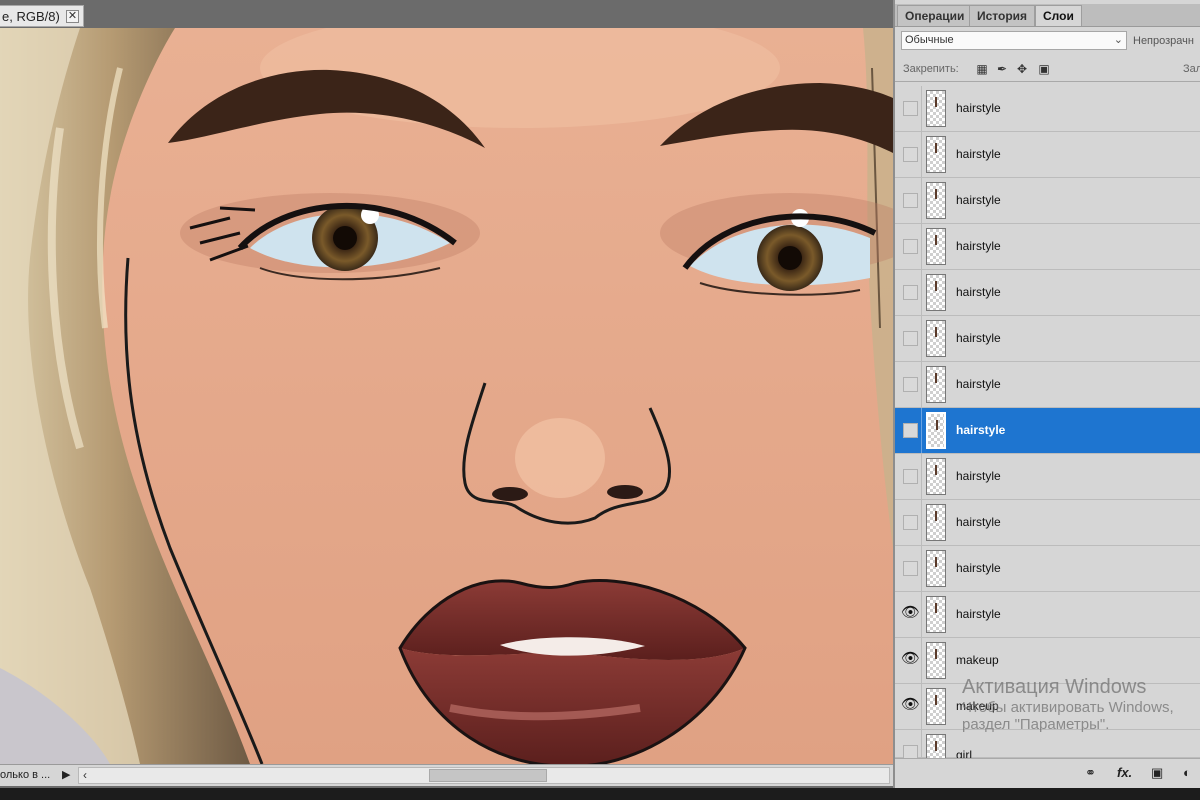  I want to click on lock-brush-icon: ✒, so click(1002, 69).